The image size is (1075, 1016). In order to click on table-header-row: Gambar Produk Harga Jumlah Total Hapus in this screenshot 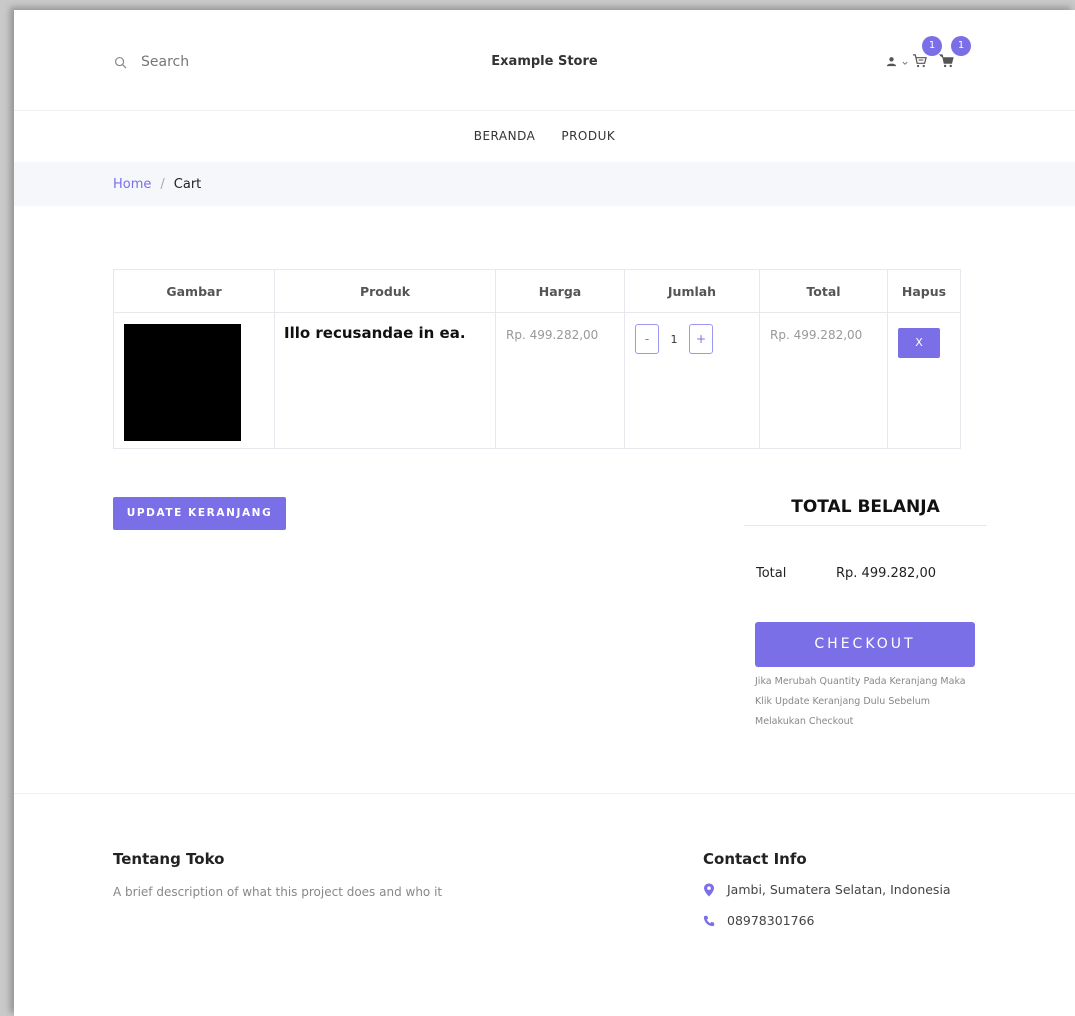, I will do `click(537, 291)`.